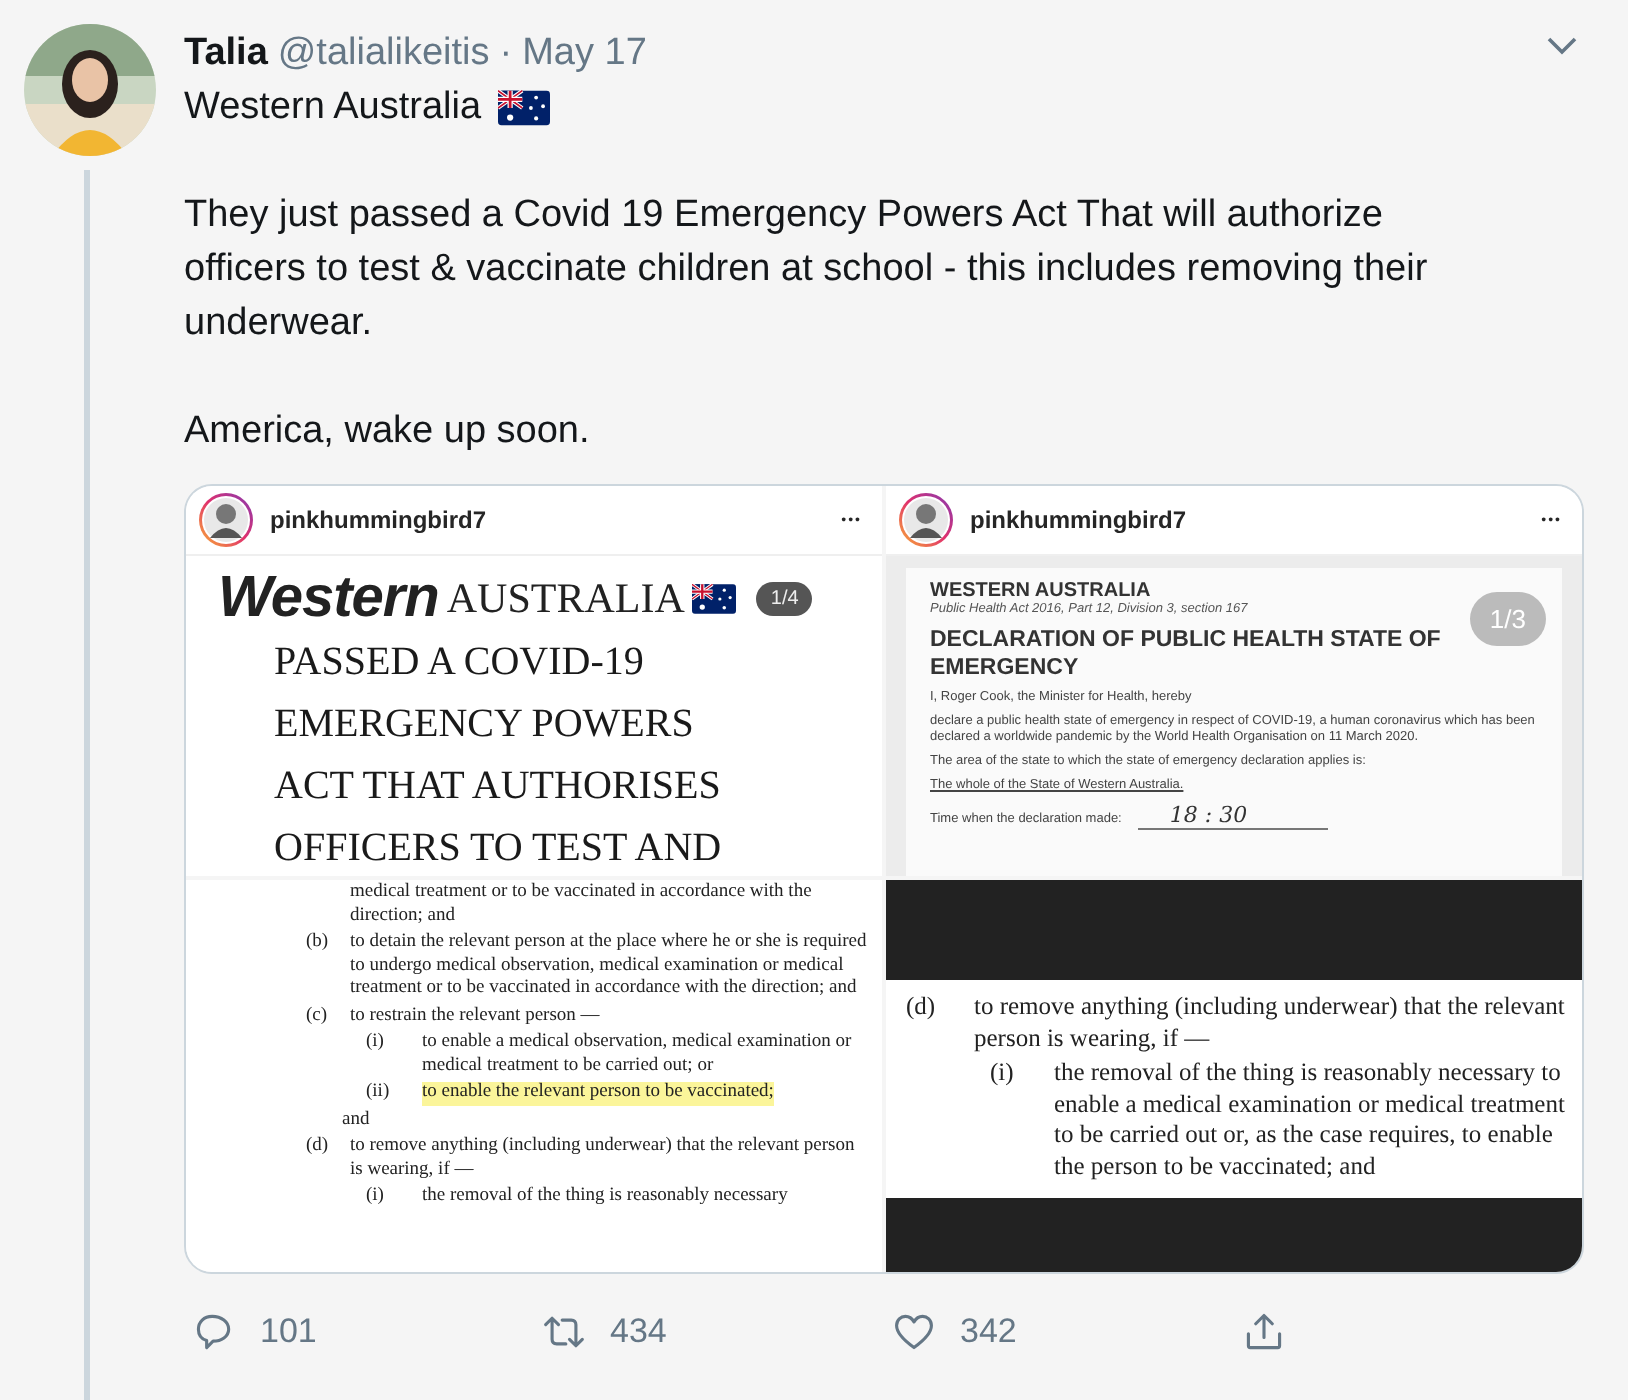 This screenshot has height=1400, width=1628. Describe the element at coordinates (1232, 816) in the screenshot. I see `handwritten-time: 18 : 30` at that location.